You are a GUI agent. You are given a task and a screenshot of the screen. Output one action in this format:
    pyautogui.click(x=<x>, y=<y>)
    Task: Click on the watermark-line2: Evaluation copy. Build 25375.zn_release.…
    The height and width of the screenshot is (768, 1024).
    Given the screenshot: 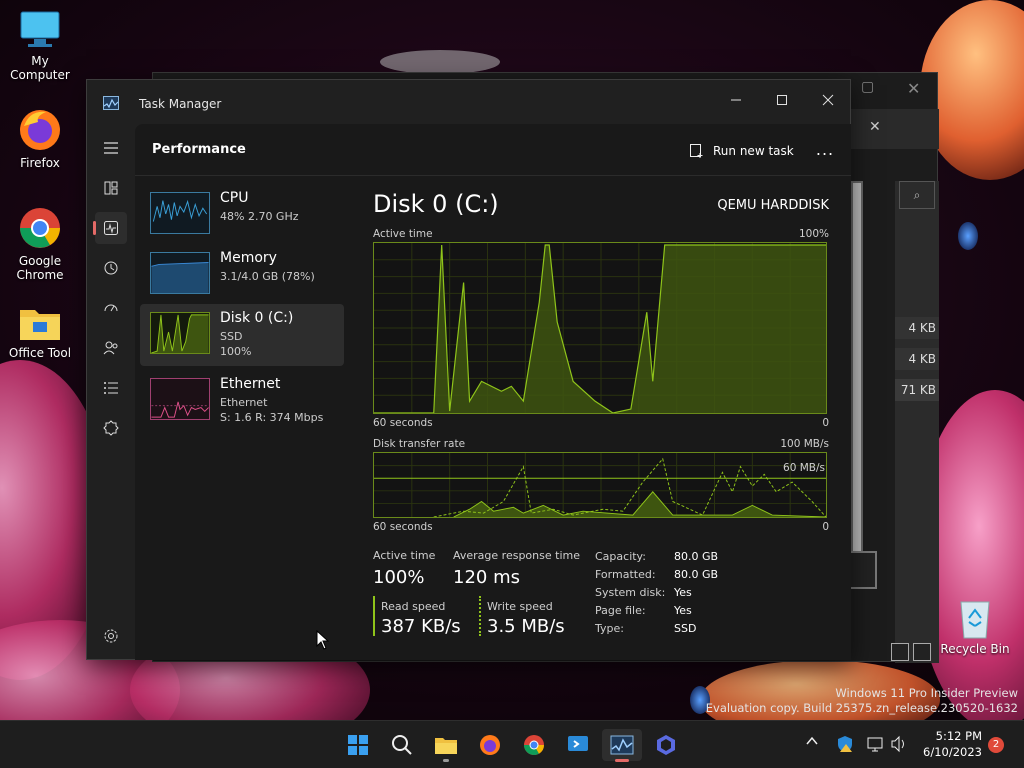 What is the action you would take?
    pyautogui.click(x=861, y=708)
    